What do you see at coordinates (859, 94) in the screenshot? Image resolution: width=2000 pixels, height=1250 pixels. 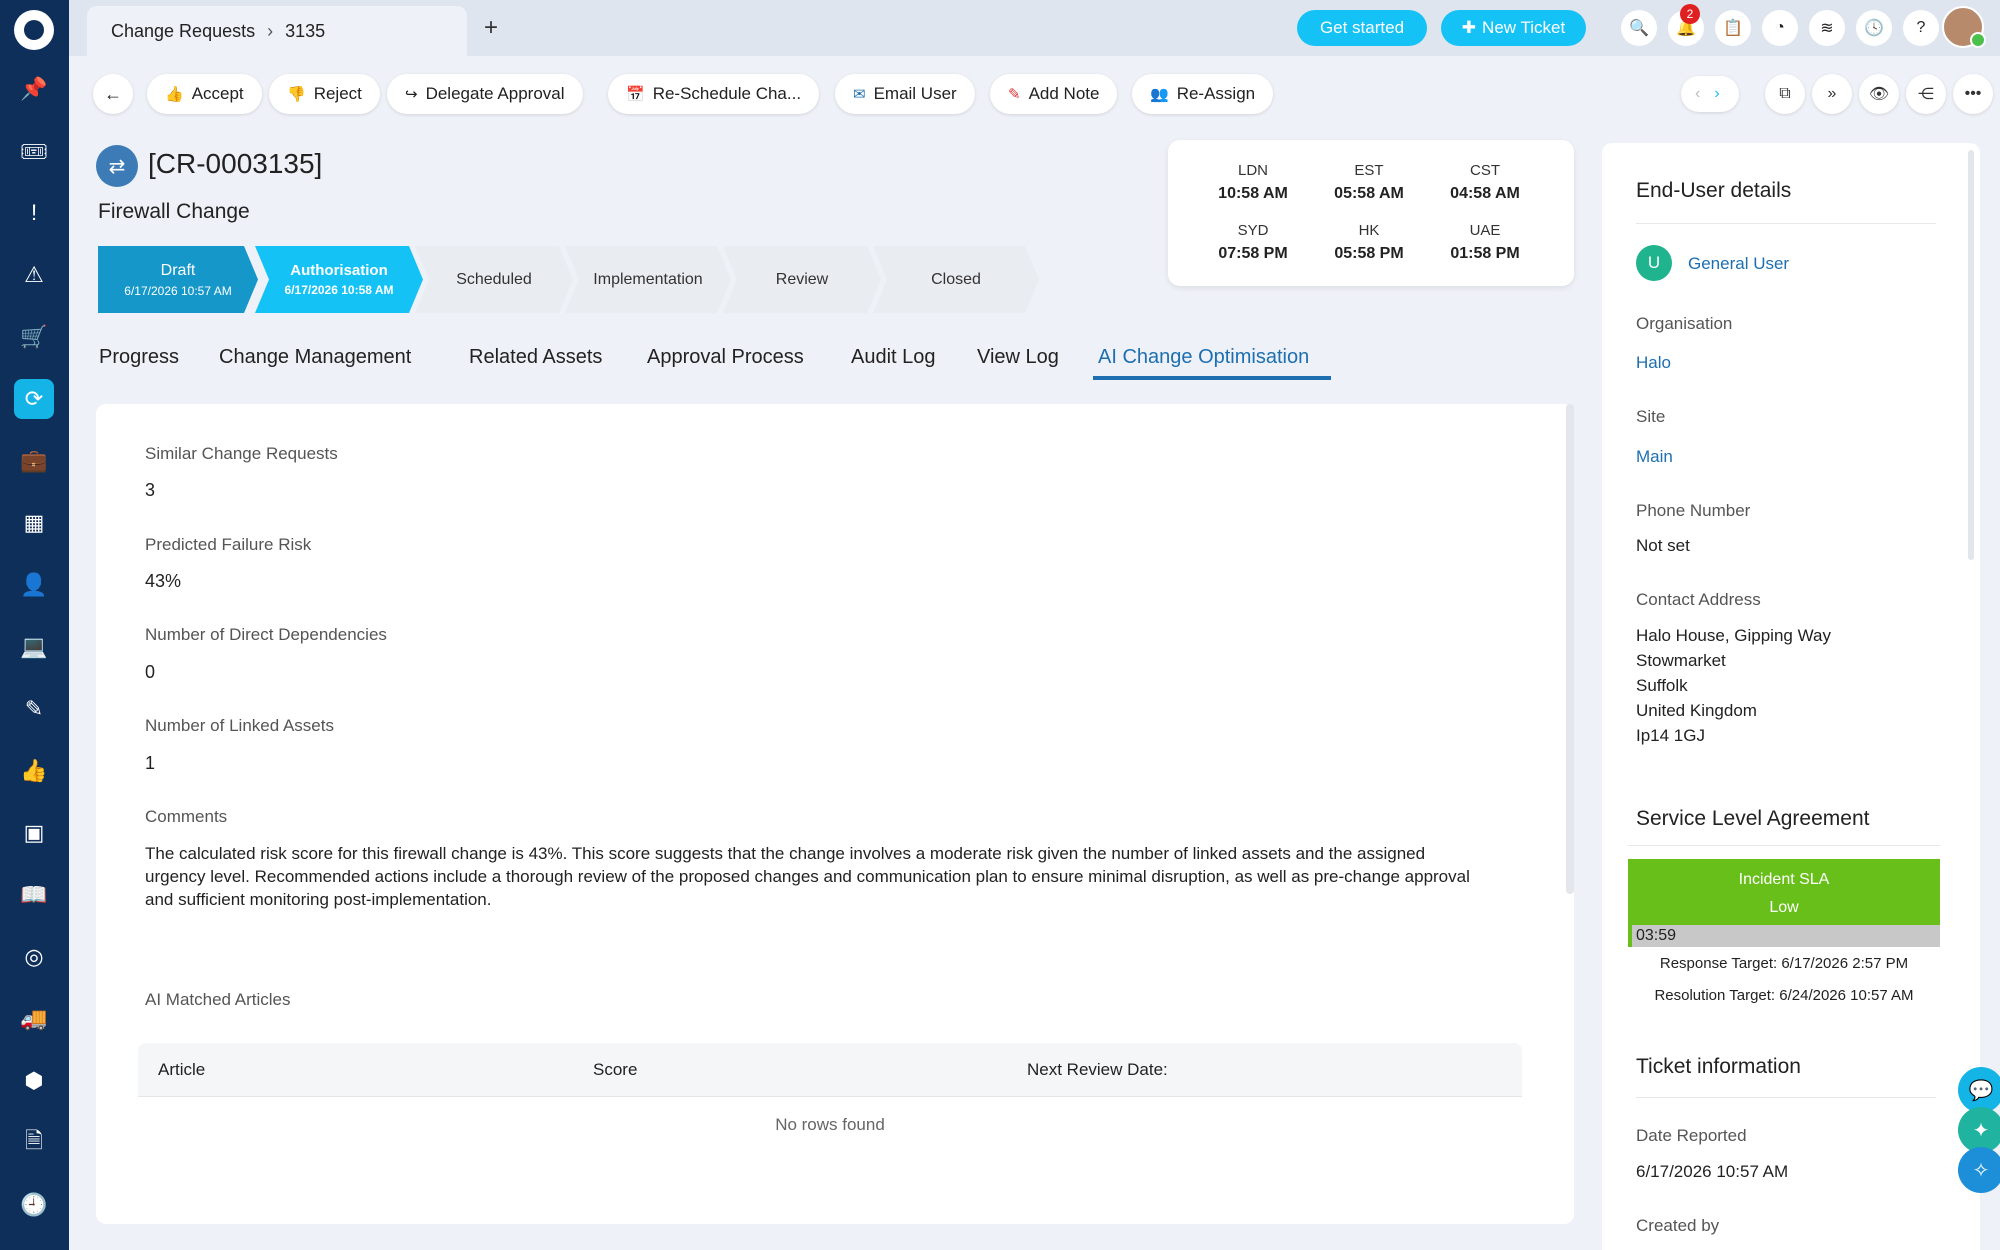 I see `envelope-icon: ✉` at bounding box center [859, 94].